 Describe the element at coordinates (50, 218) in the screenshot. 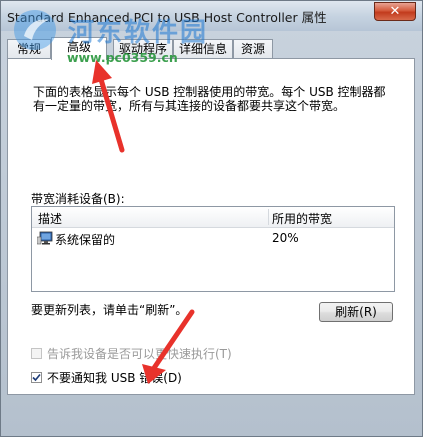

I see `column-description: 描述` at that location.